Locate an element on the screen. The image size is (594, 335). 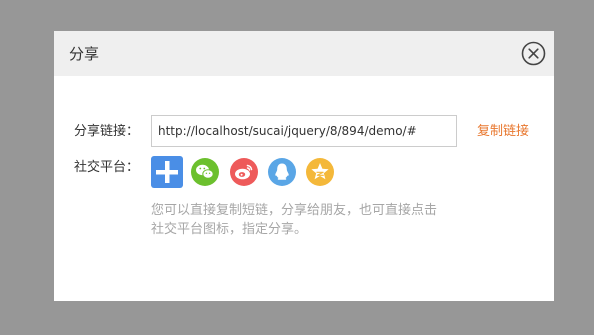
share-hint-line-1: 您可以直接复制短链，分享给朋友，也可直接点击 is located at coordinates (294, 210).